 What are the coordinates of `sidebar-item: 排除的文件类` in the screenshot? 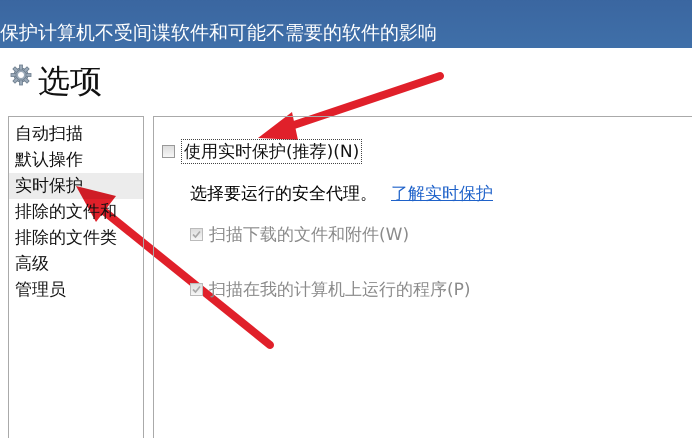 It's located at (76, 238).